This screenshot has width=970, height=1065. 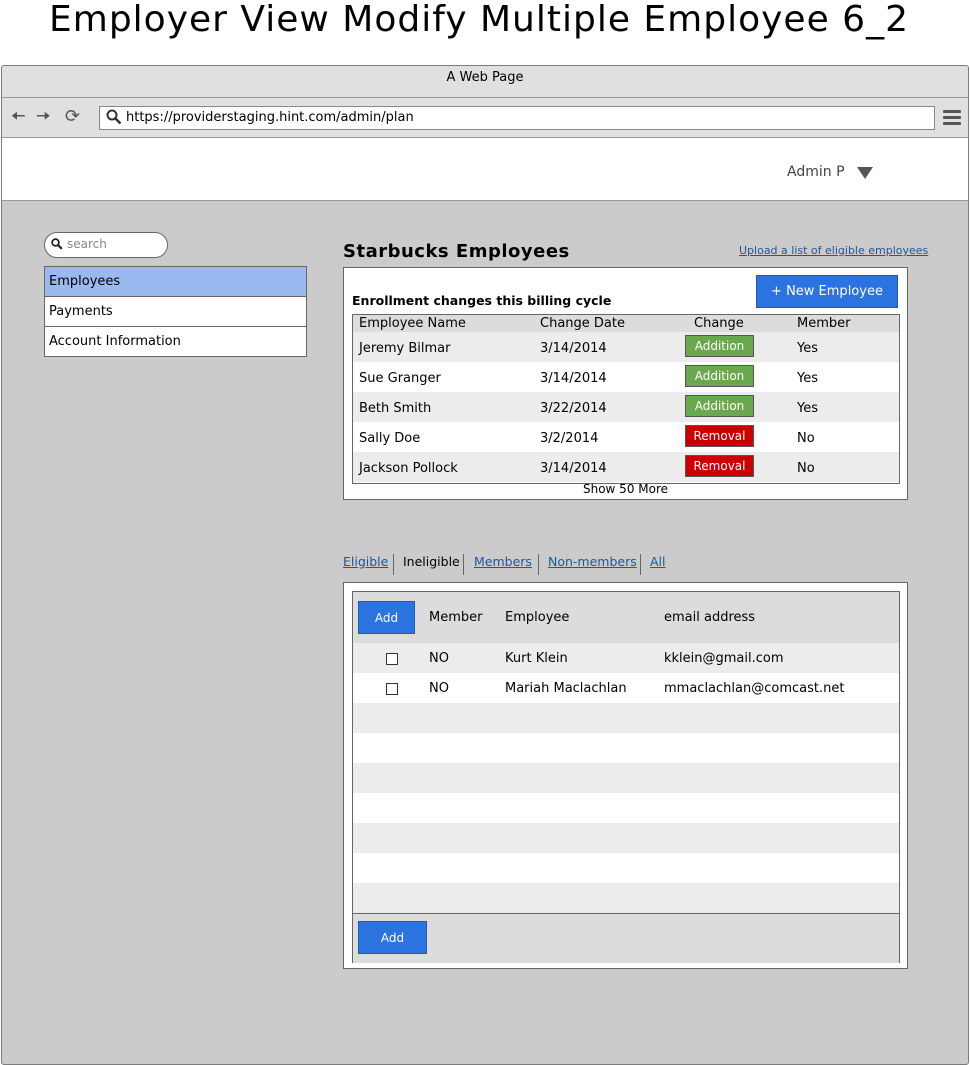 I want to click on sidebar-nav: Employees Payments Account Information, so click(x=175, y=311).